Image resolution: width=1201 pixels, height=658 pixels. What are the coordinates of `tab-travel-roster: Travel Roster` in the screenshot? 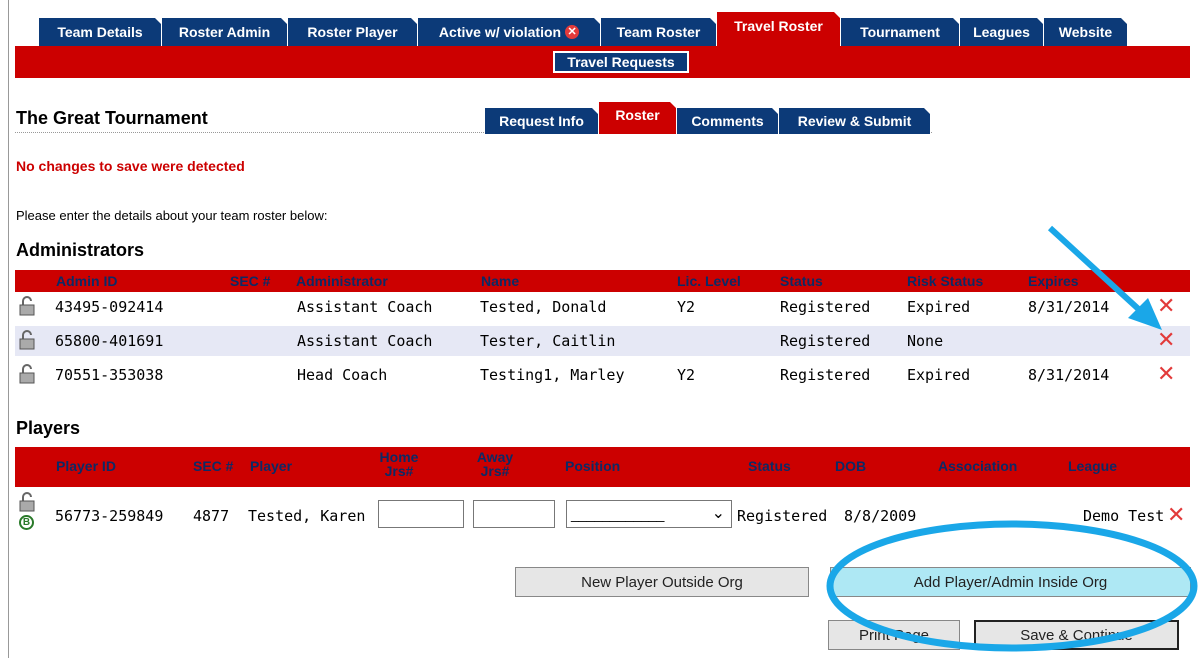 It's located at (779, 29).